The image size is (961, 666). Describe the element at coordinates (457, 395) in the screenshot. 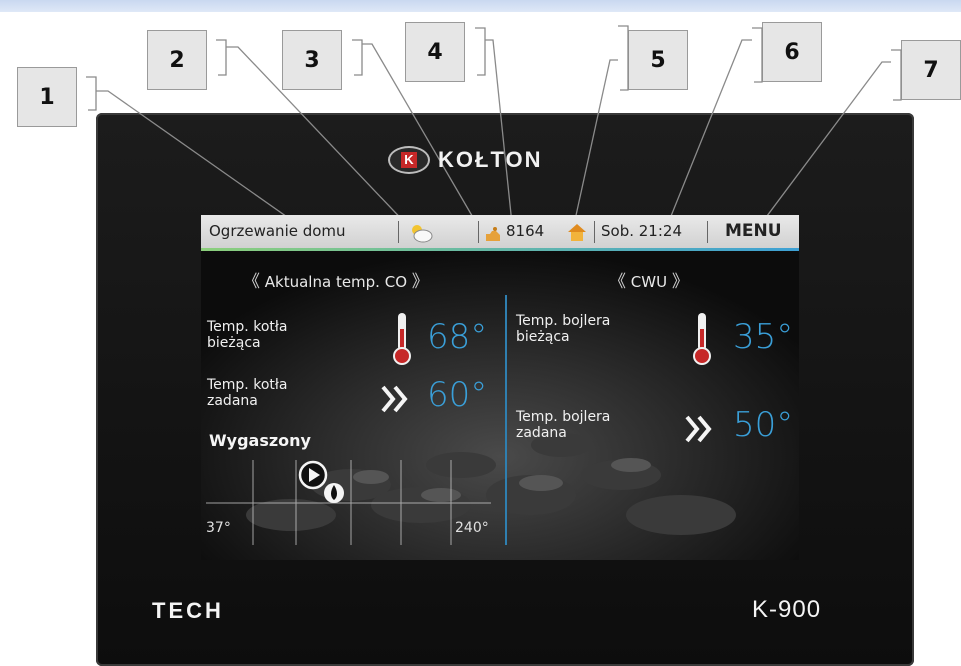

I see `boiler-set-temp: 60°` at that location.